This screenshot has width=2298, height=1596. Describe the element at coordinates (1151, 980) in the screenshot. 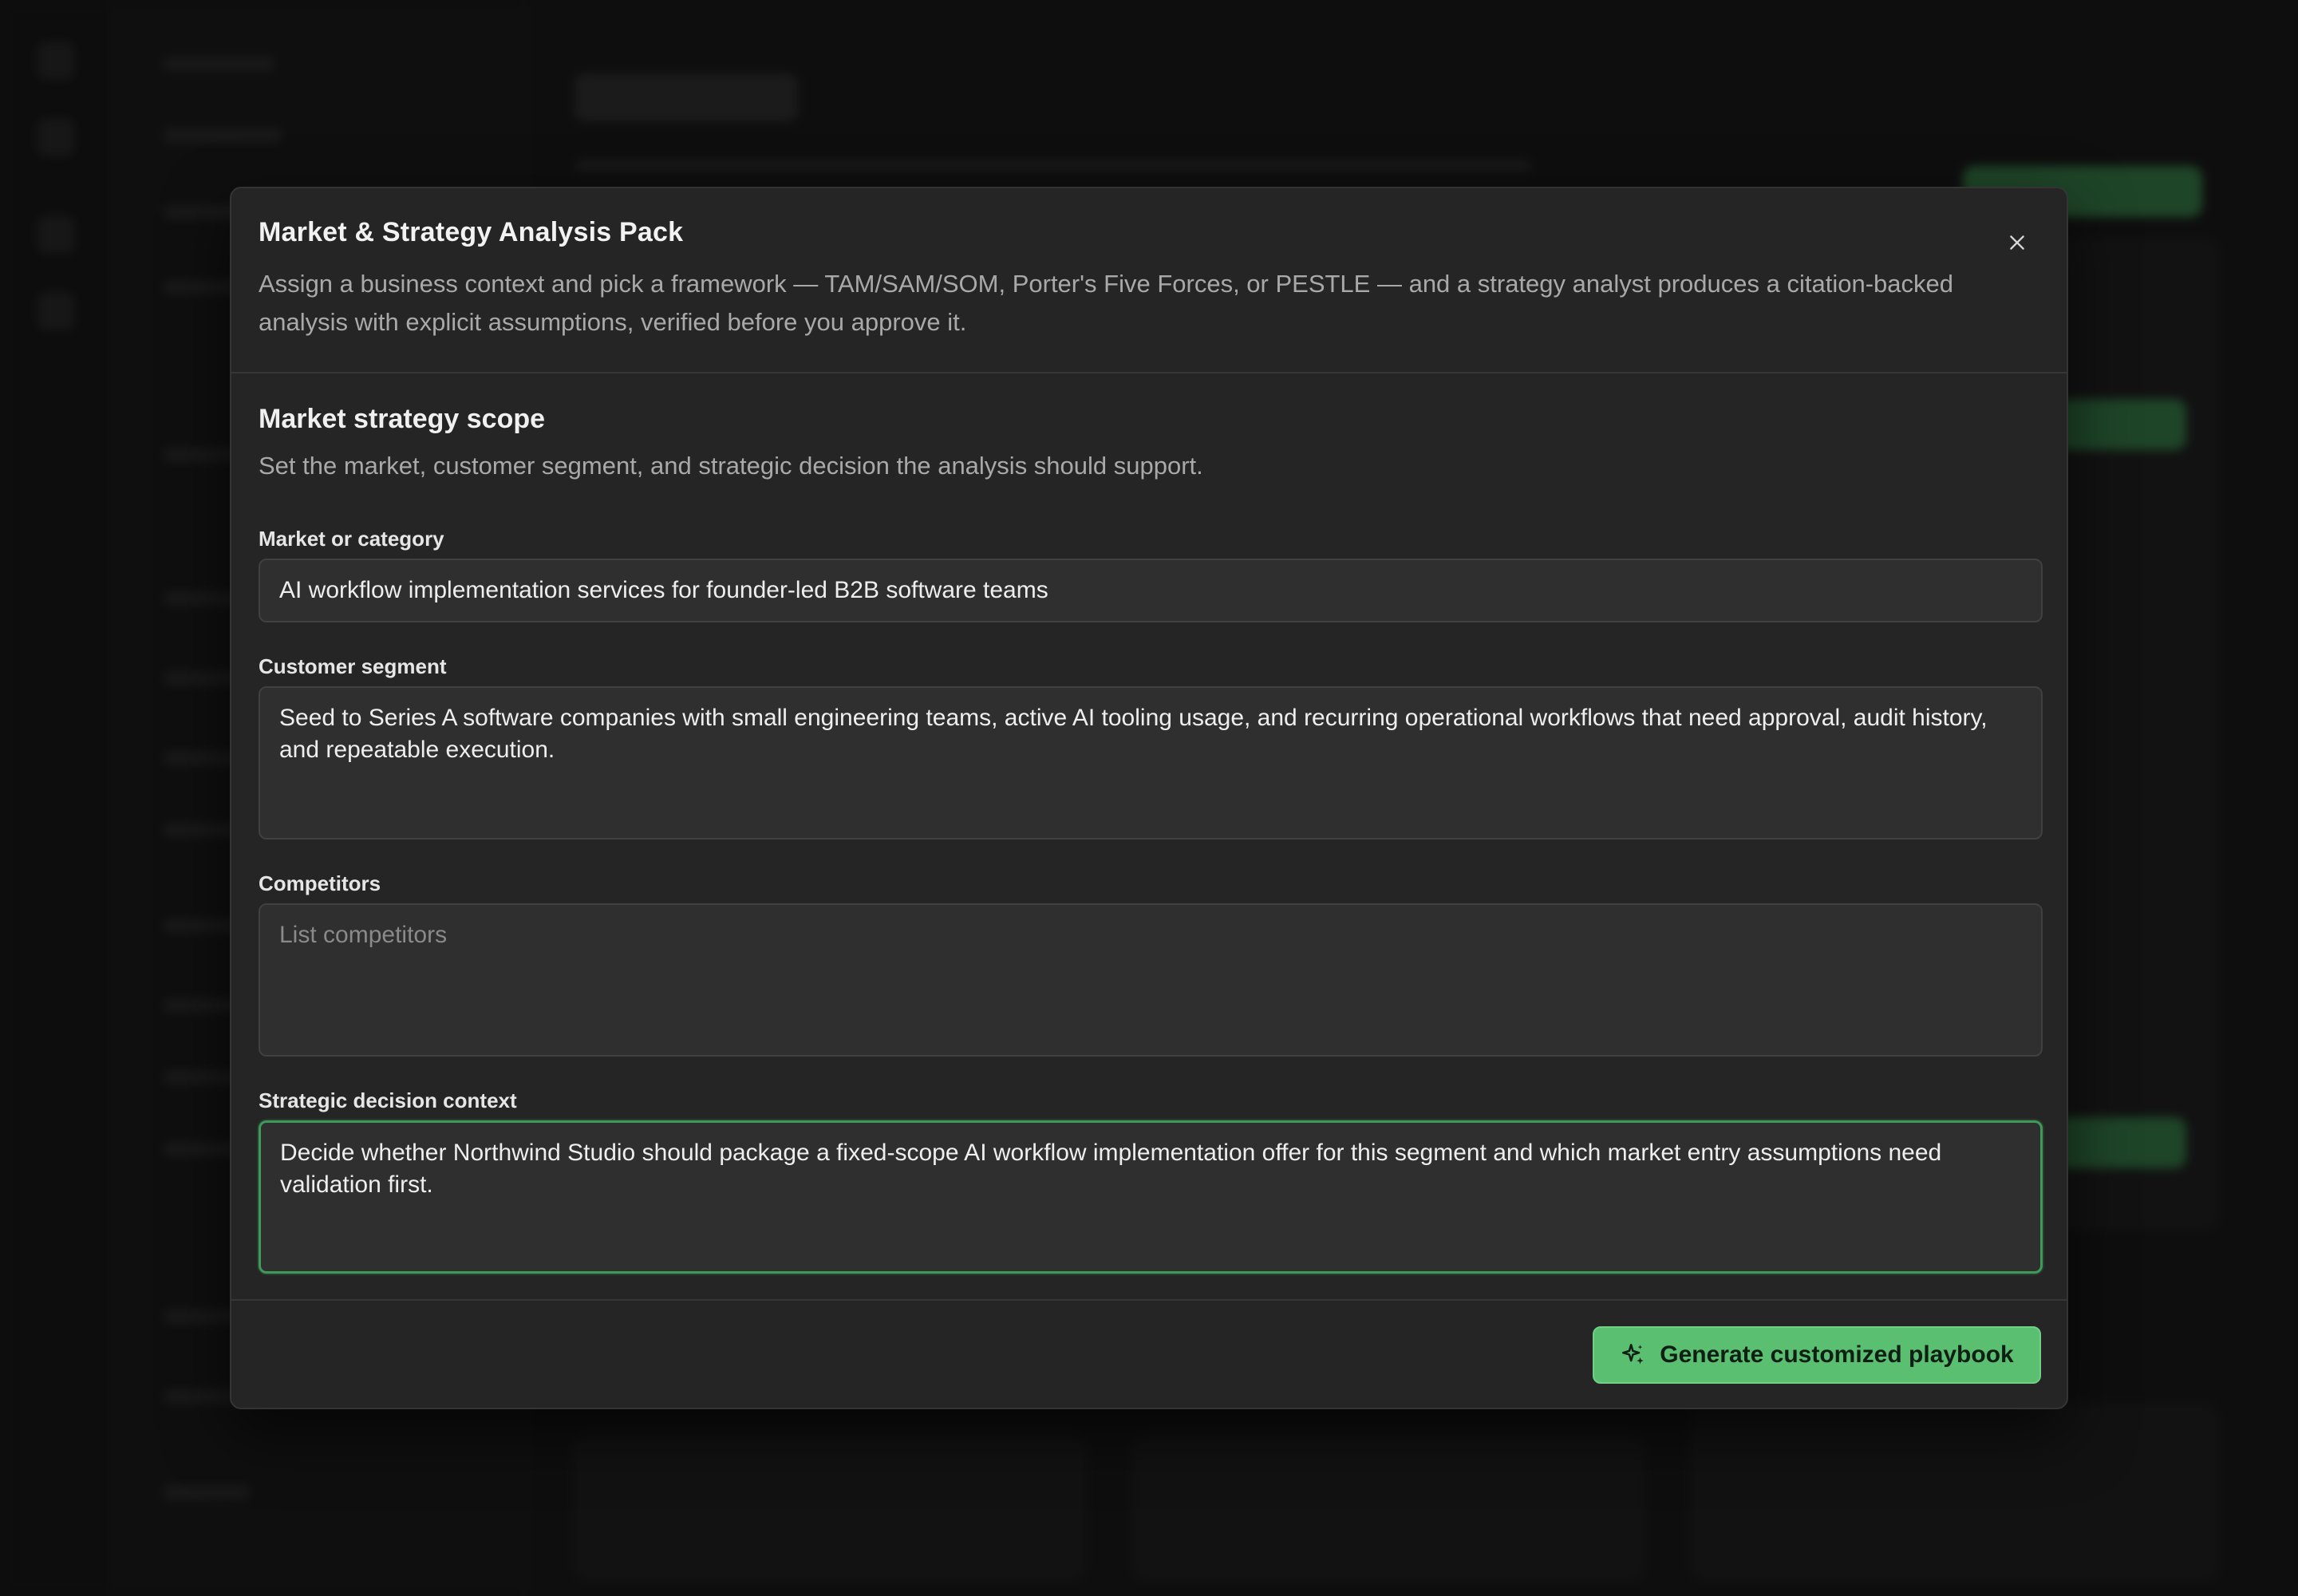

I see `competitors-textarea` at that location.